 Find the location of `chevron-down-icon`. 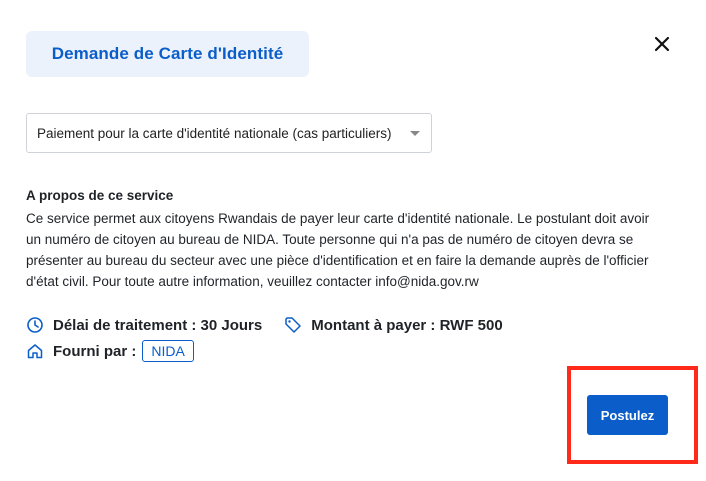

chevron-down-icon is located at coordinates (415, 133).